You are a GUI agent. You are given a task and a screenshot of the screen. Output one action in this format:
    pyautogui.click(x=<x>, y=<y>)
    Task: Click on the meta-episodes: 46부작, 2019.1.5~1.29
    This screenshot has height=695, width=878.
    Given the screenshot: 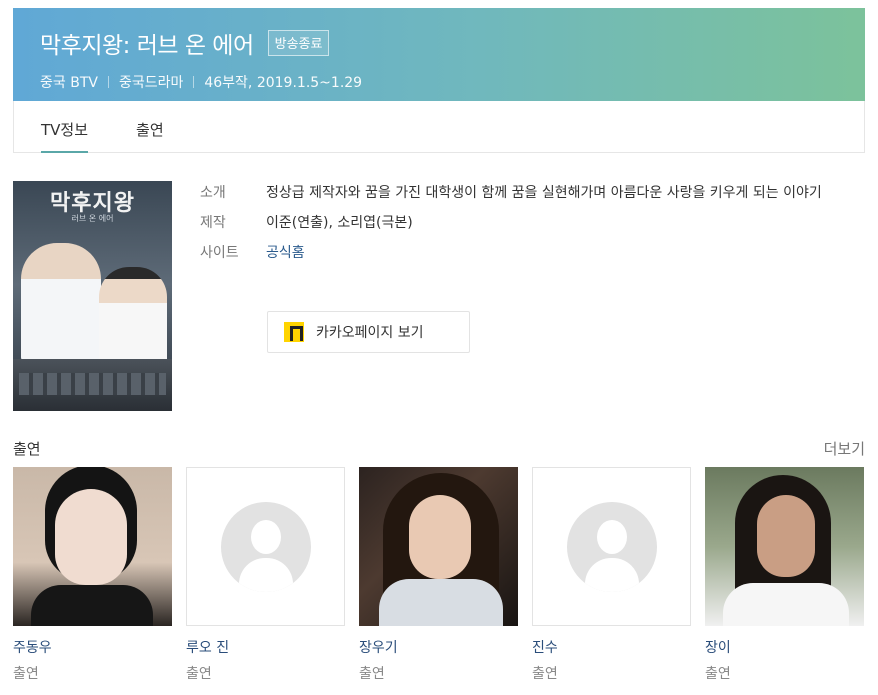 What is the action you would take?
    pyautogui.click(x=283, y=83)
    